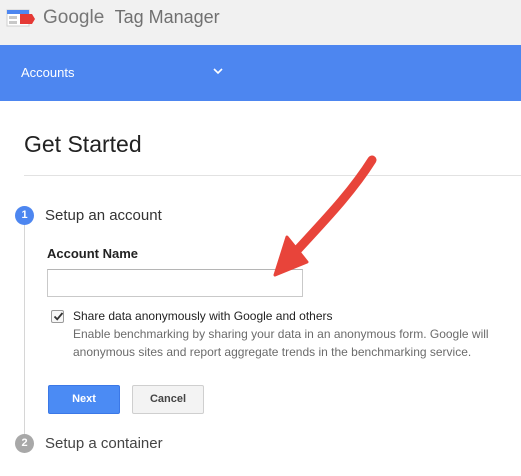 This screenshot has width=521, height=476. What do you see at coordinates (260, 73) in the screenshot?
I see `accounts-bar: Accounts` at bounding box center [260, 73].